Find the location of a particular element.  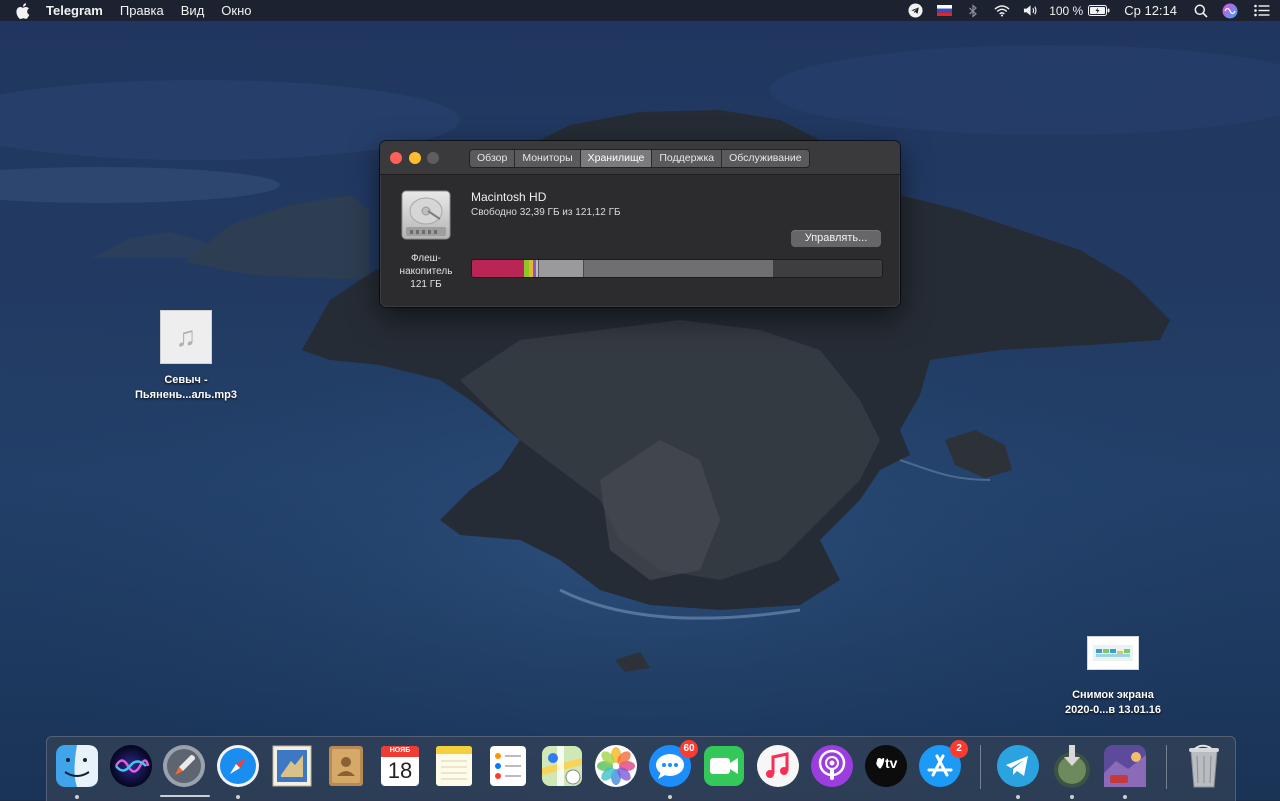

messages-badge: 60 is located at coordinates (689, 749).